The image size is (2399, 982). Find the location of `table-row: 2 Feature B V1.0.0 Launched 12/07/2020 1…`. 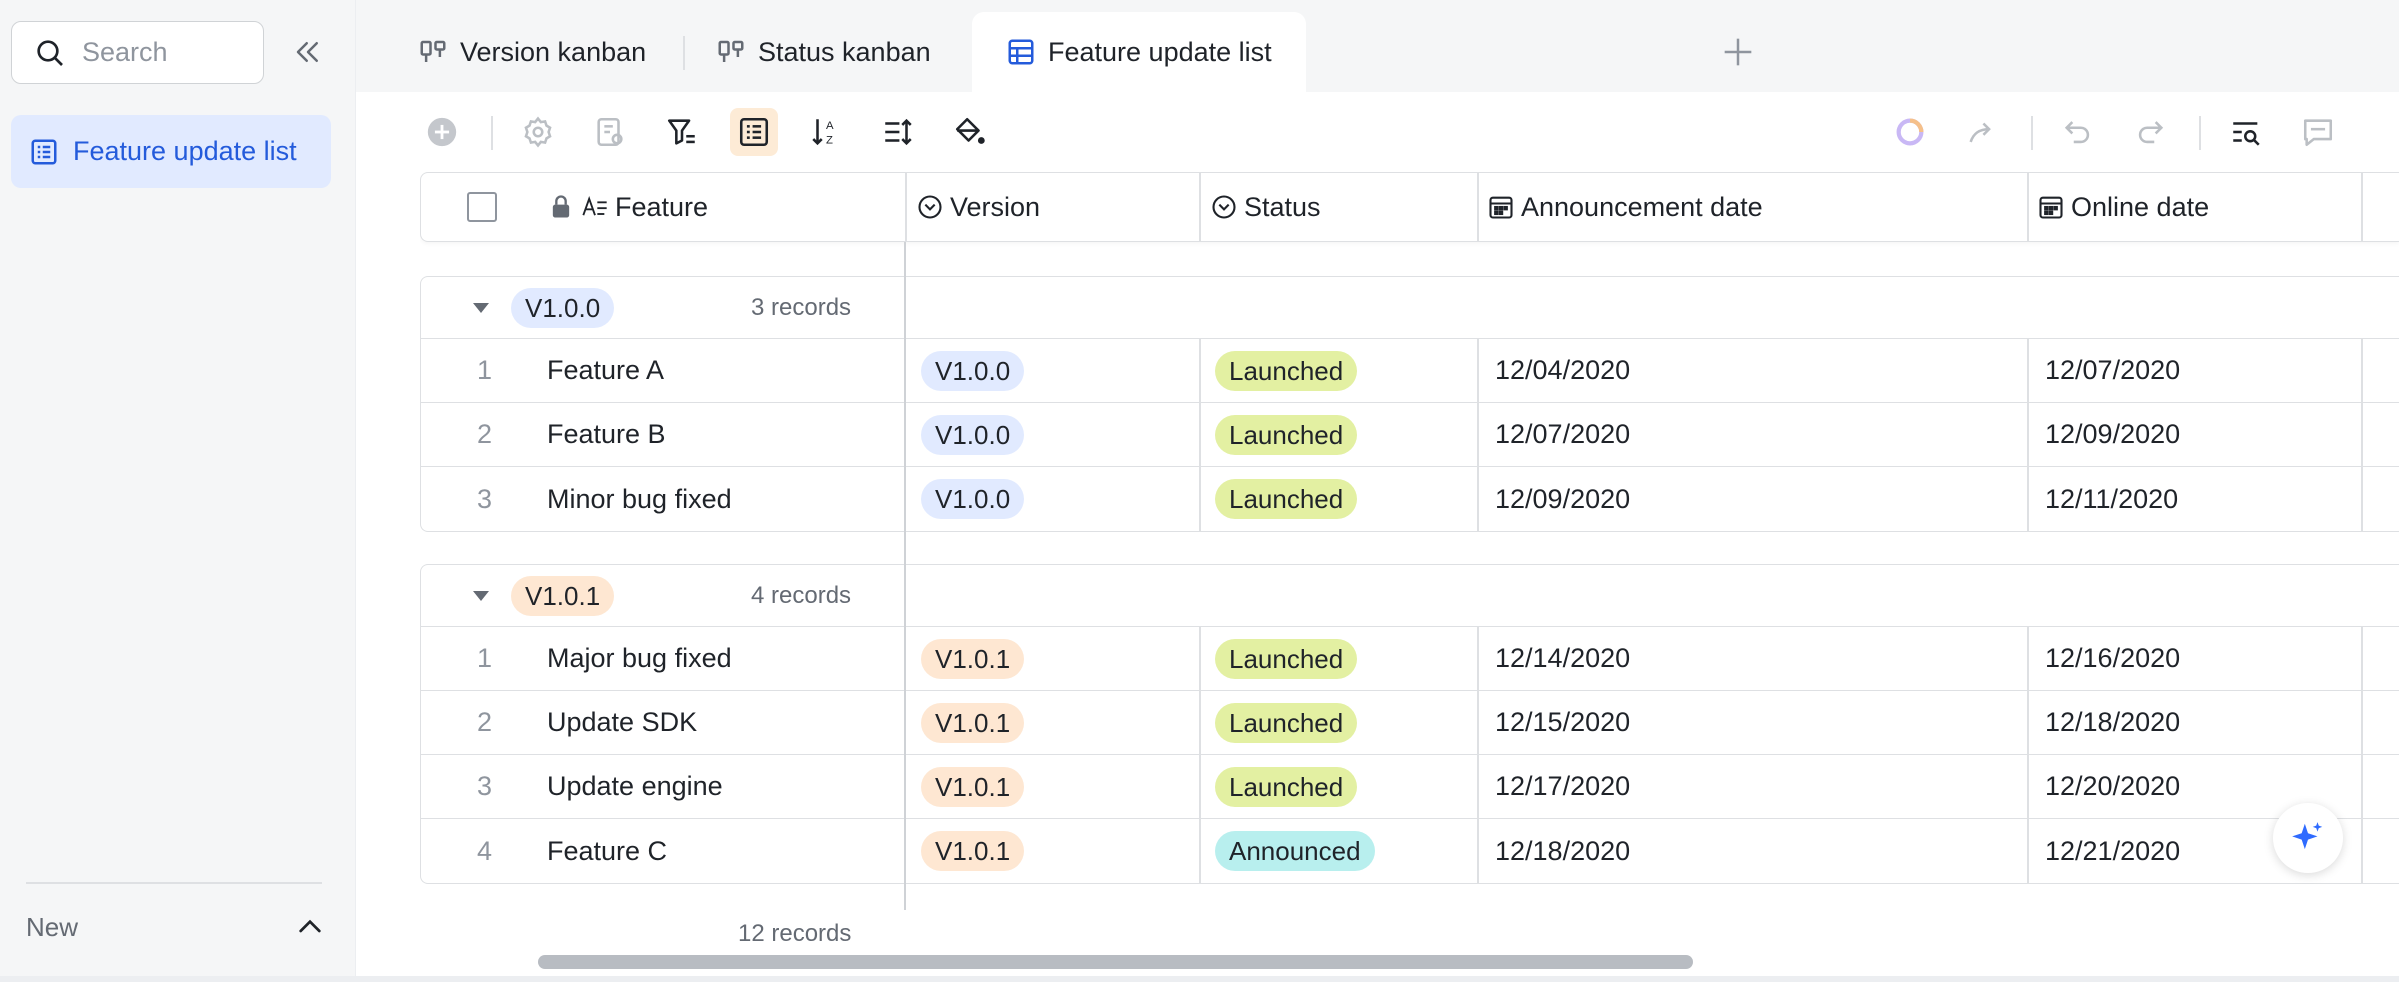

table-row: 2 Feature B V1.0.0 Launched 12/07/2020 1… is located at coordinates (1410, 435).